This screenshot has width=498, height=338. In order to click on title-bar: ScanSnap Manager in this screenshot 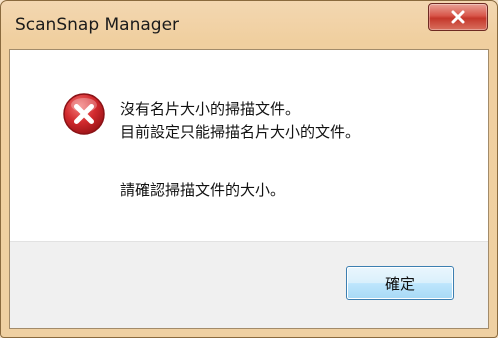, I will do `click(249, 25)`.